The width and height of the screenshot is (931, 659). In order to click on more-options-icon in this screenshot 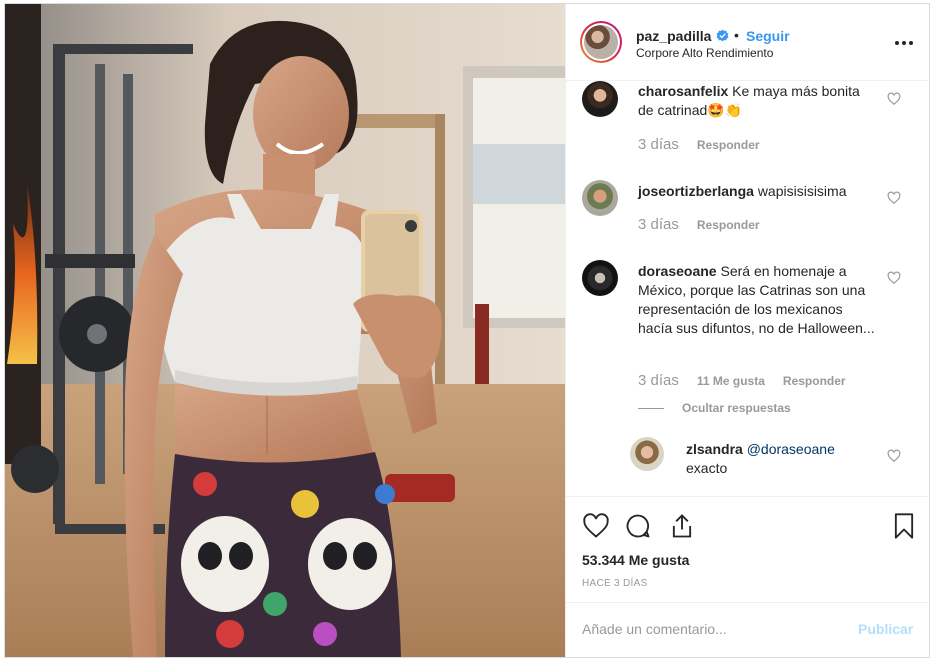, I will do `click(904, 43)`.